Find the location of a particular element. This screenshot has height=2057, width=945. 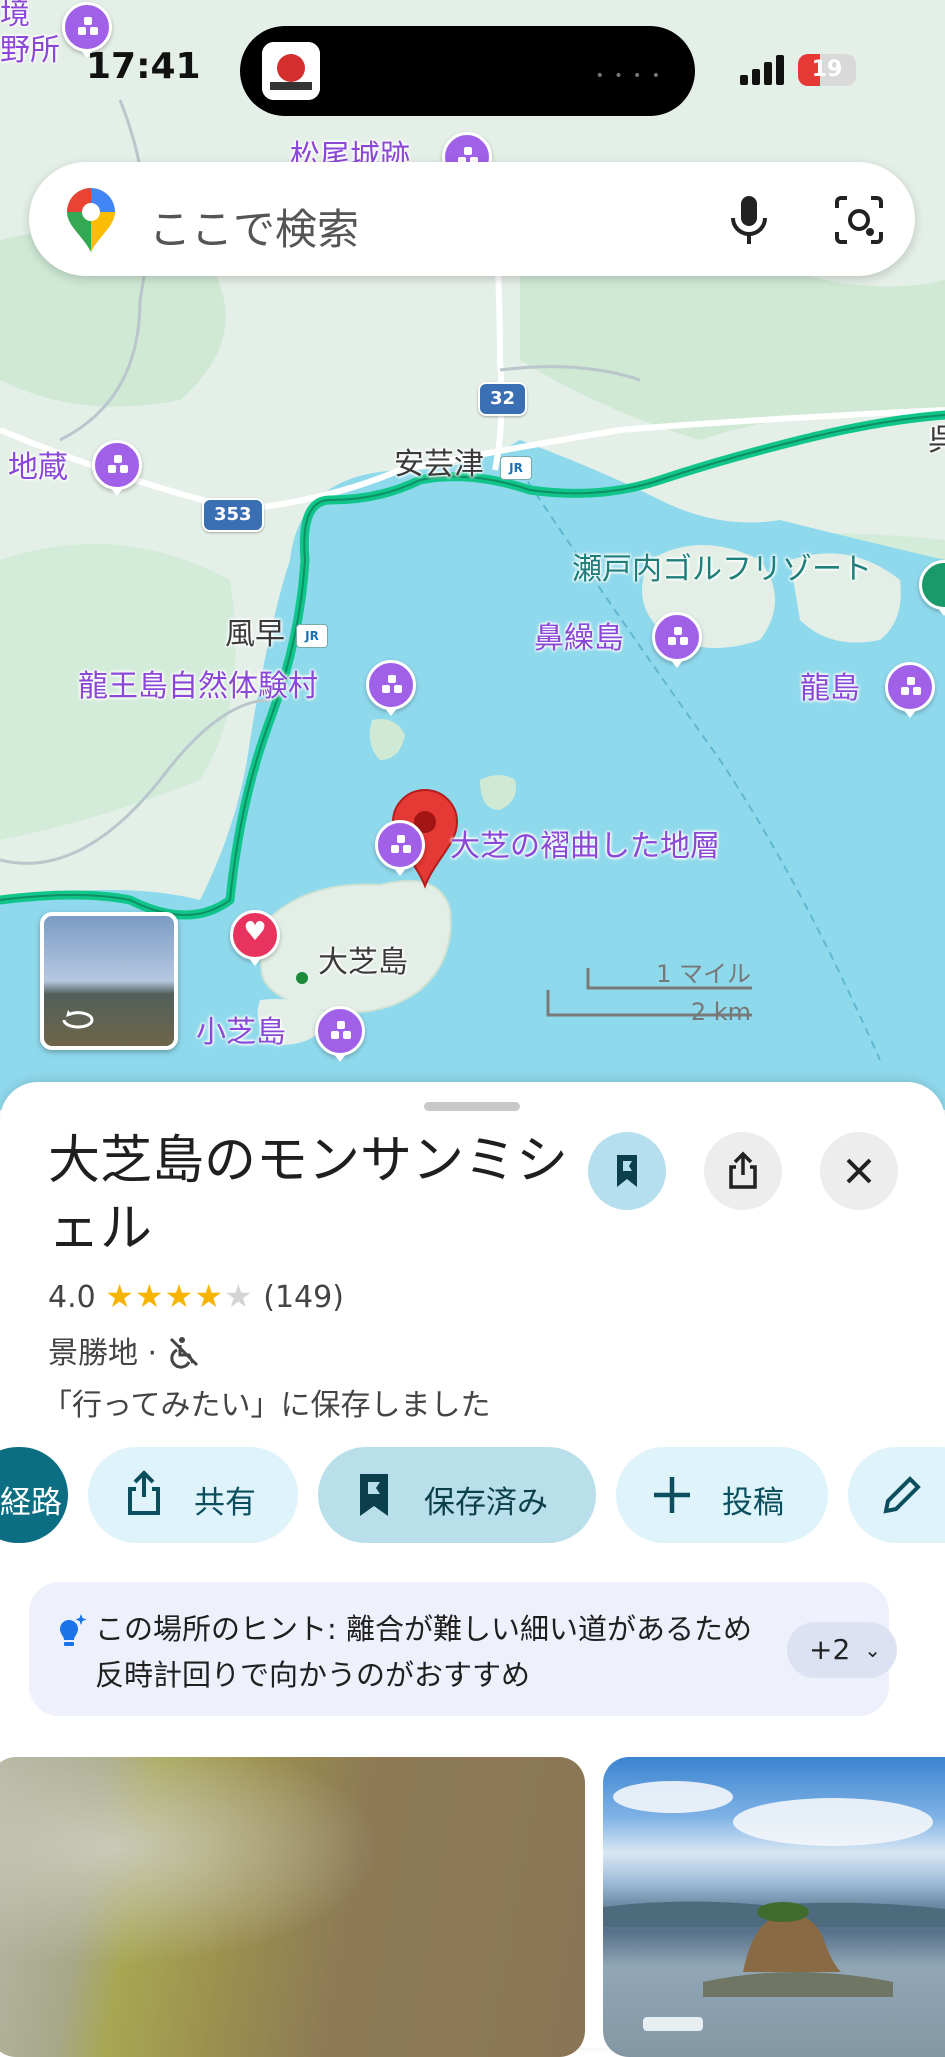

place-category: 景勝地 · is located at coordinates (103, 1353).